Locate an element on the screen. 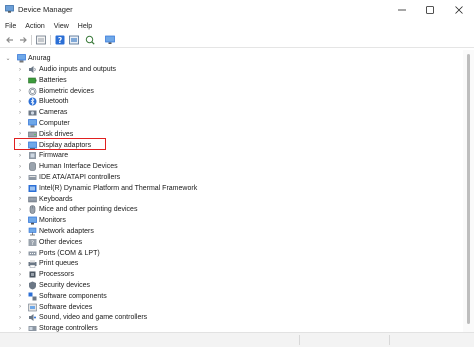  sound-icon is located at coordinates (32, 318).